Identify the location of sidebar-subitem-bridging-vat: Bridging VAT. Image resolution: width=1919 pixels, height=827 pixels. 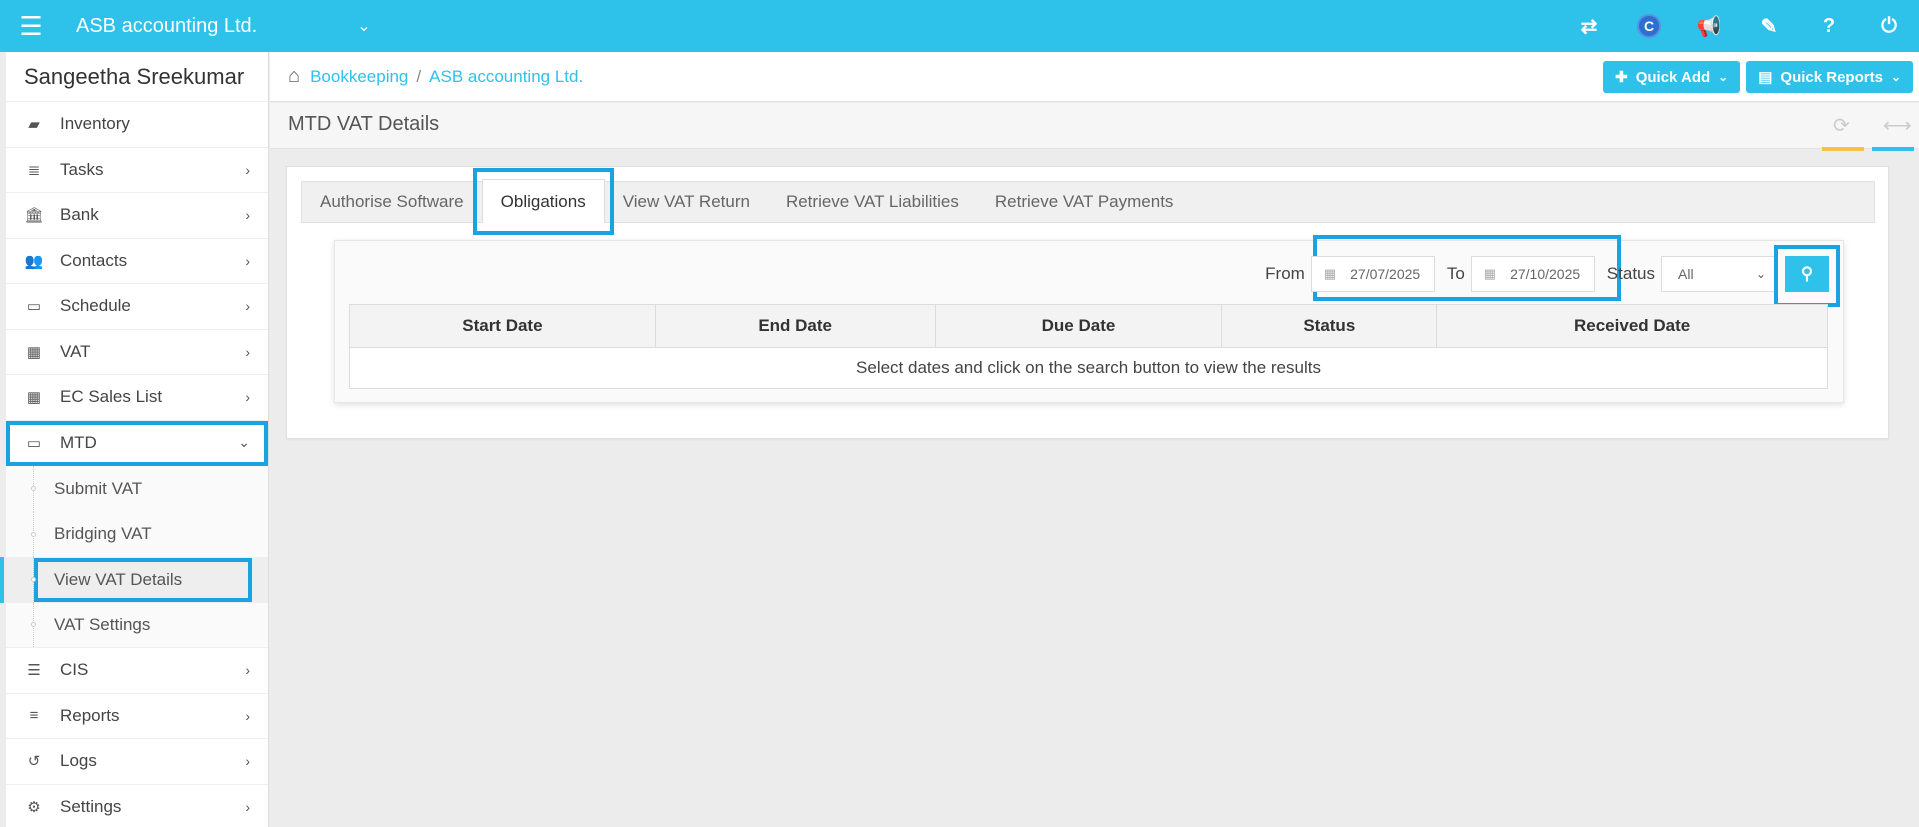
(137, 534).